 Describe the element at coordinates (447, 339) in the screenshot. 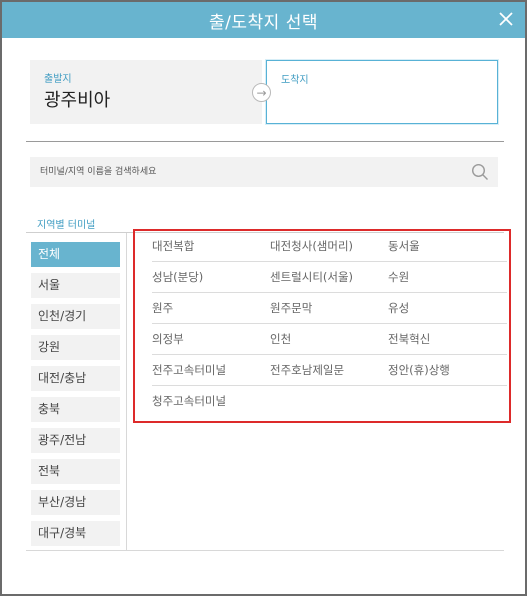

I see `terminal-item: 전북혁신` at that location.